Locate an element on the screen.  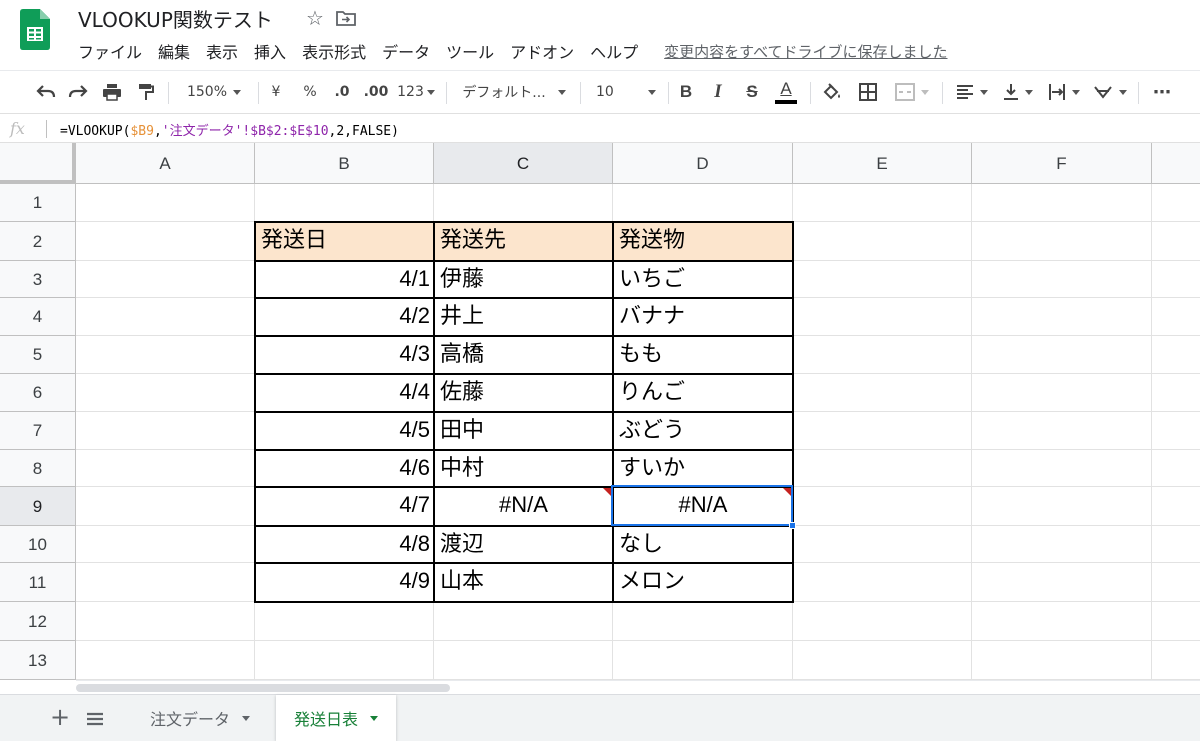
table-cell: バナナ is located at coordinates (703, 317).